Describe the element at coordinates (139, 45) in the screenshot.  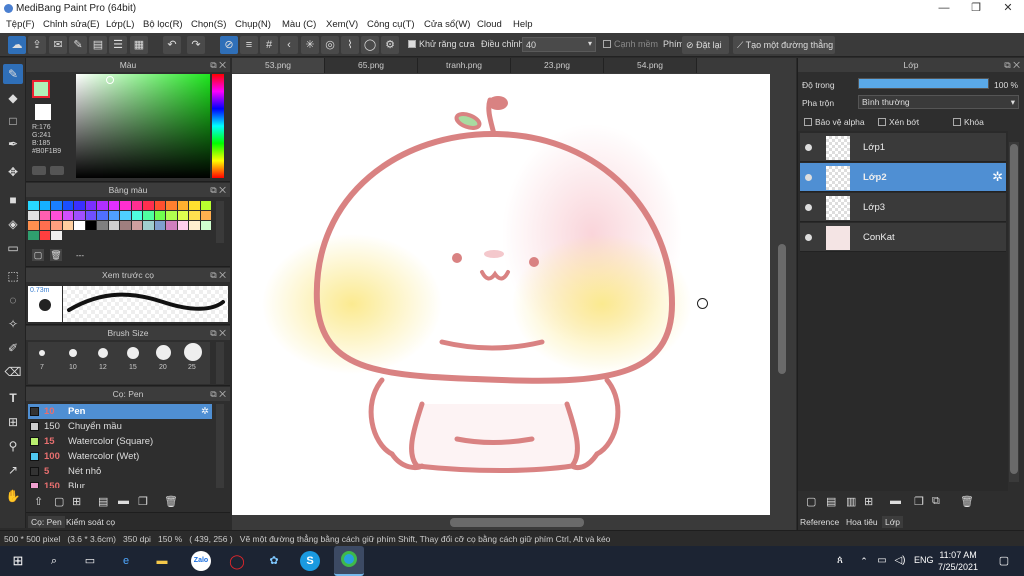
I see `grid-icon: ▦` at that location.